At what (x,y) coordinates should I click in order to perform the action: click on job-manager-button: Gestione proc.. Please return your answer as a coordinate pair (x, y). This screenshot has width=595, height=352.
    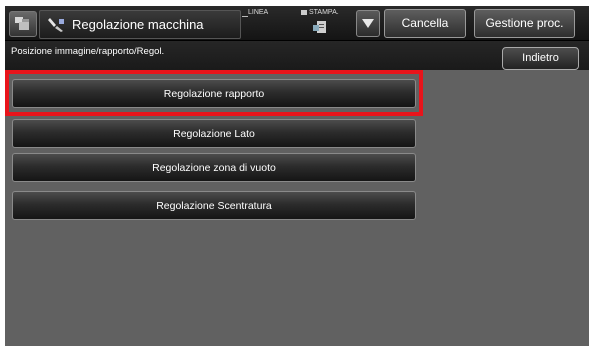
    Looking at the image, I should click on (524, 23).